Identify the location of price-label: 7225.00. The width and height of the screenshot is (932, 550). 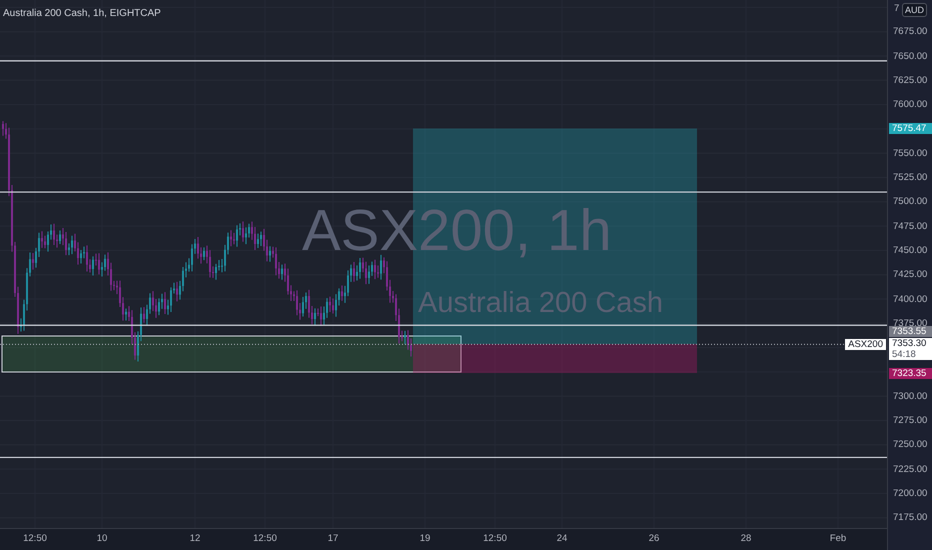
(910, 469).